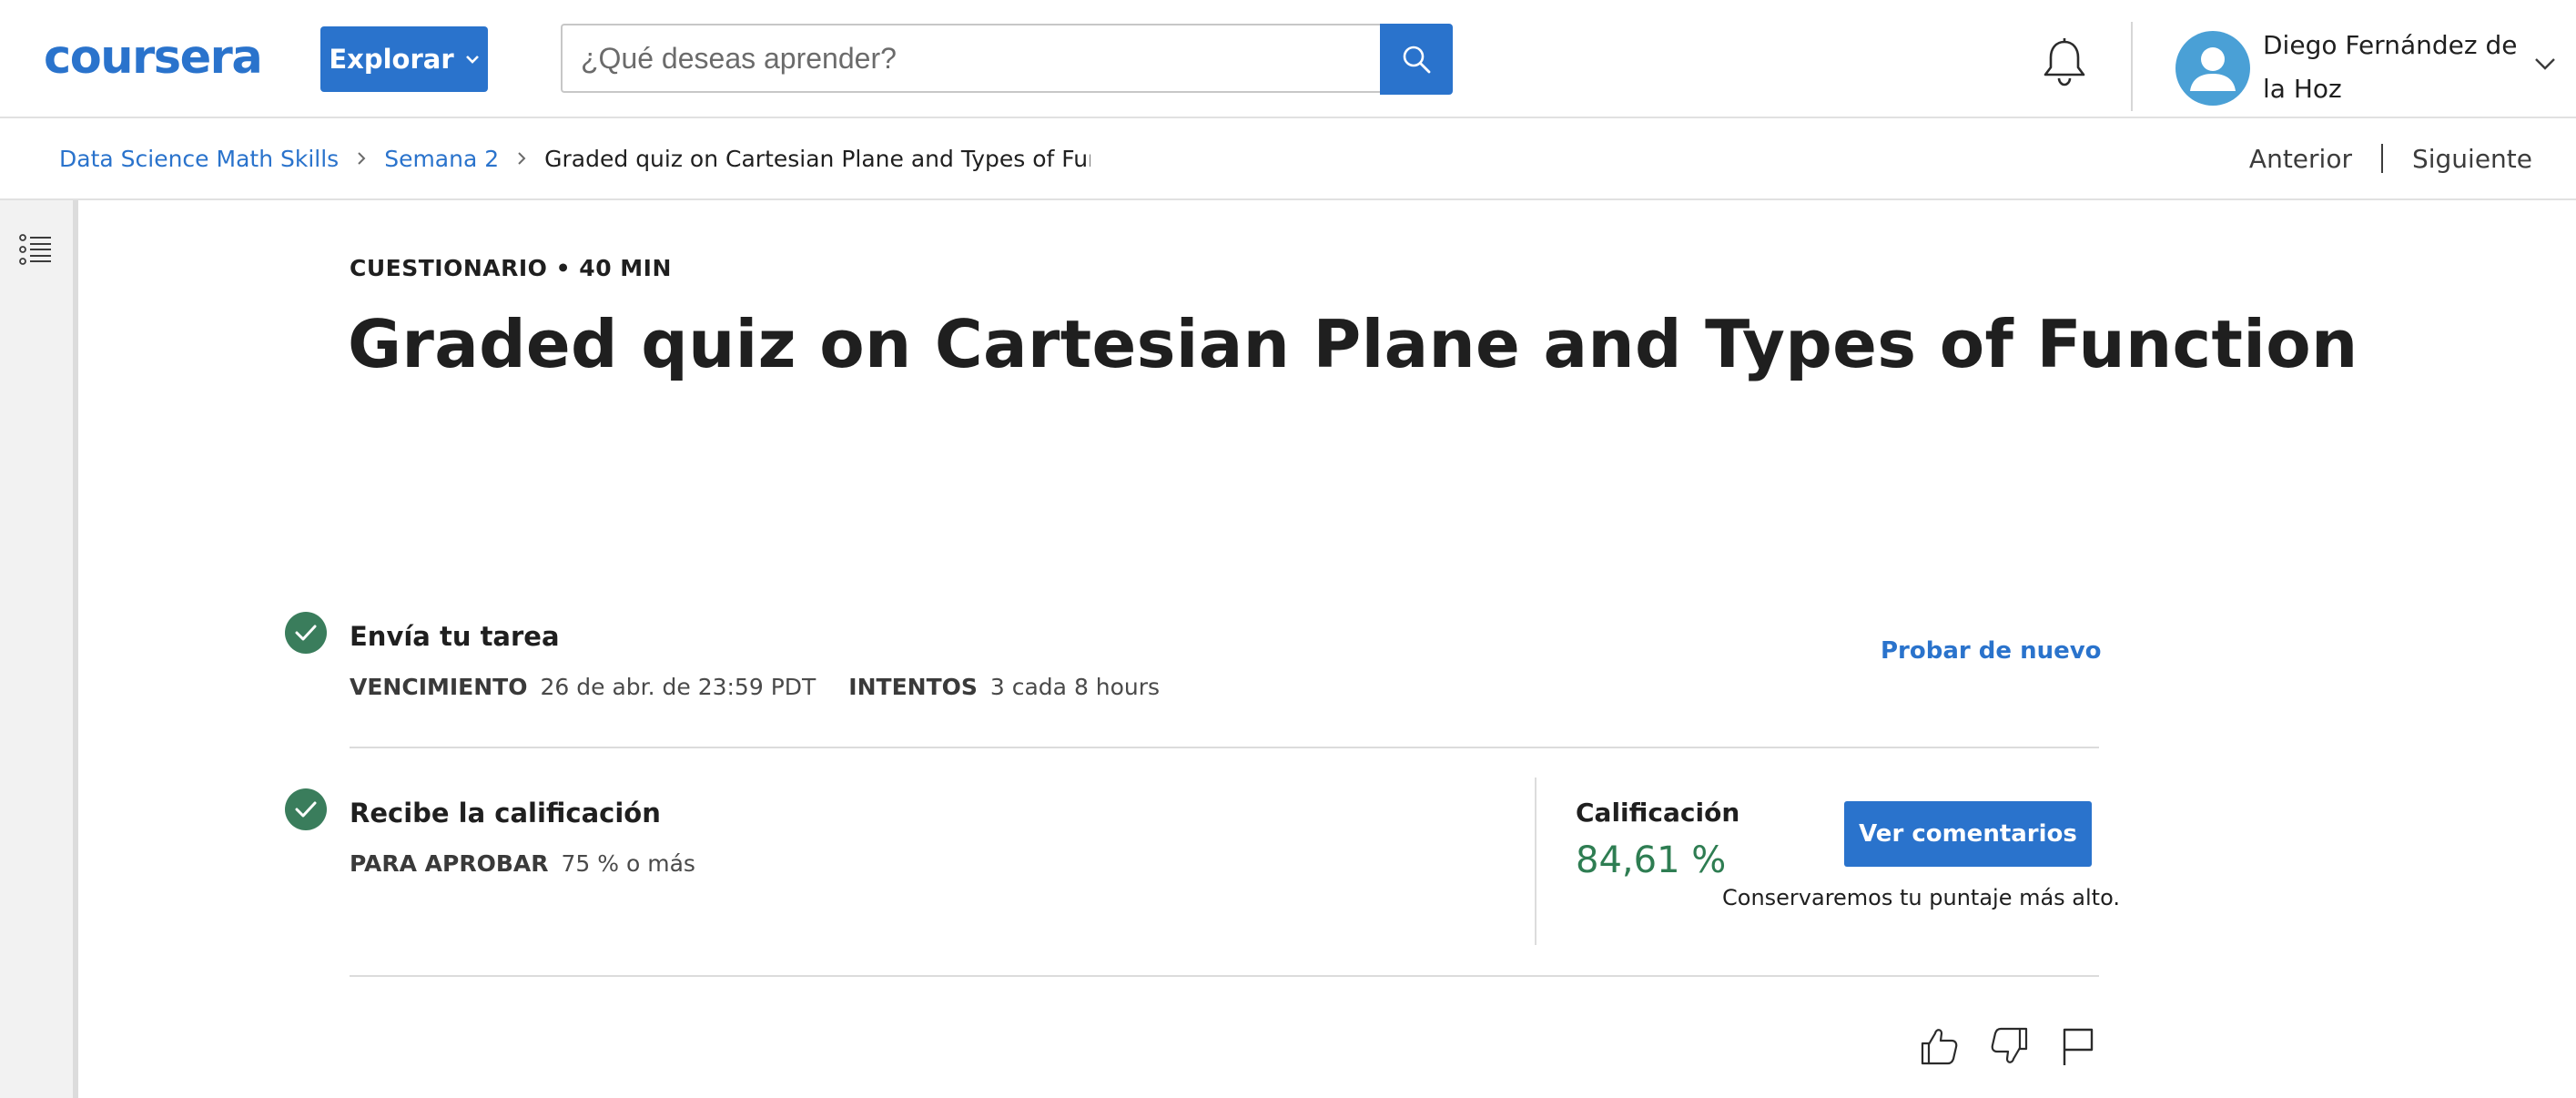  I want to click on flag-icon, so click(2078, 1046).